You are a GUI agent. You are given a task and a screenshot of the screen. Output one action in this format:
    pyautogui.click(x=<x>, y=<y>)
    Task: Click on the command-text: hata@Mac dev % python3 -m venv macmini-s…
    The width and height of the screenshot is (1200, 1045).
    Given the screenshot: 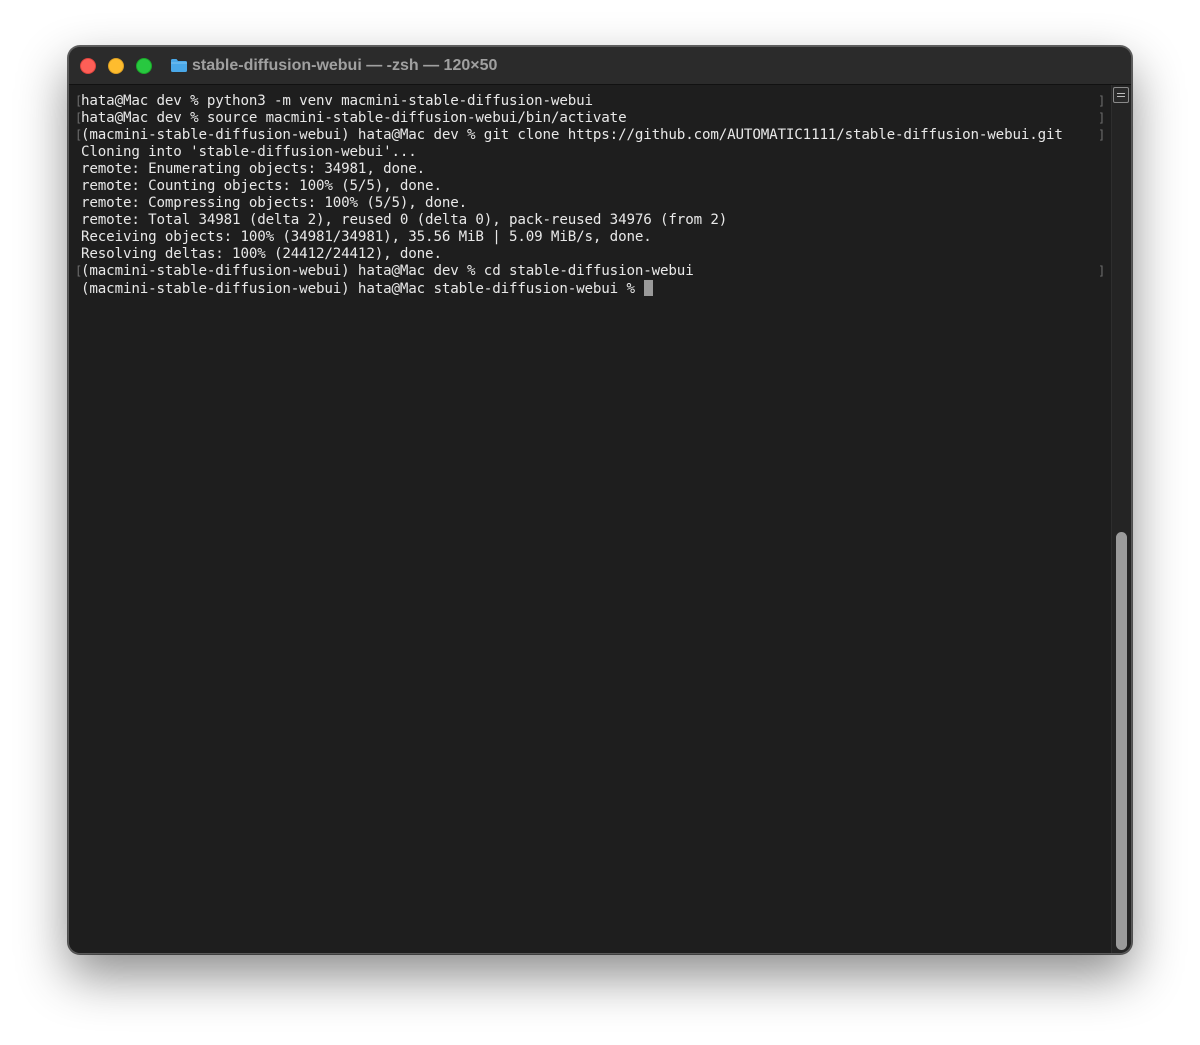 What is the action you would take?
    pyautogui.click(x=337, y=101)
    